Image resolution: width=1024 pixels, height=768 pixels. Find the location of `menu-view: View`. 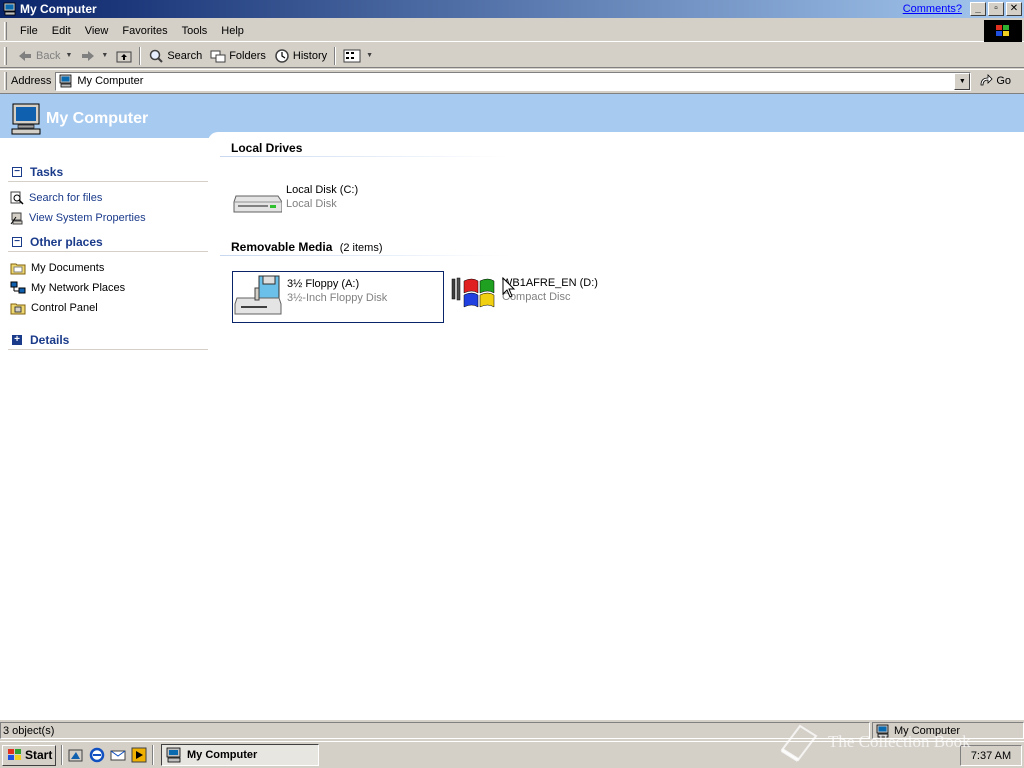

menu-view: View is located at coordinates (97, 31).